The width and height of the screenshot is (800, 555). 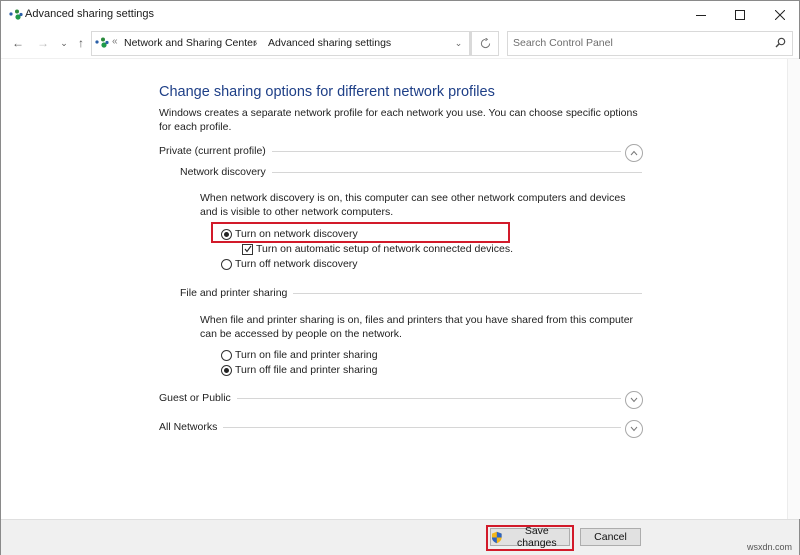 What do you see at coordinates (296, 264) in the screenshot?
I see `option-label: Turn off network discovery` at bounding box center [296, 264].